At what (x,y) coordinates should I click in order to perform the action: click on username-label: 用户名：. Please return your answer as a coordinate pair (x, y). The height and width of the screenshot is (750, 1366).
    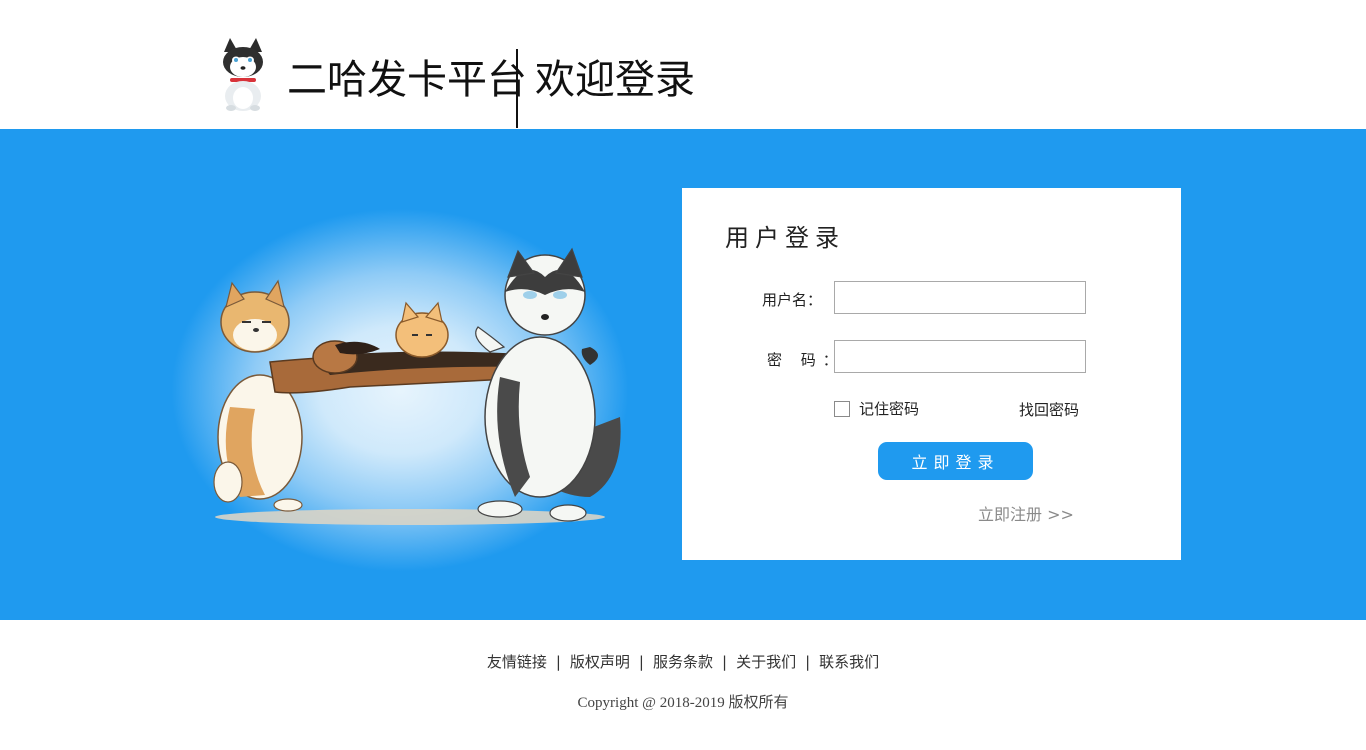
    Looking at the image, I should click on (792, 300).